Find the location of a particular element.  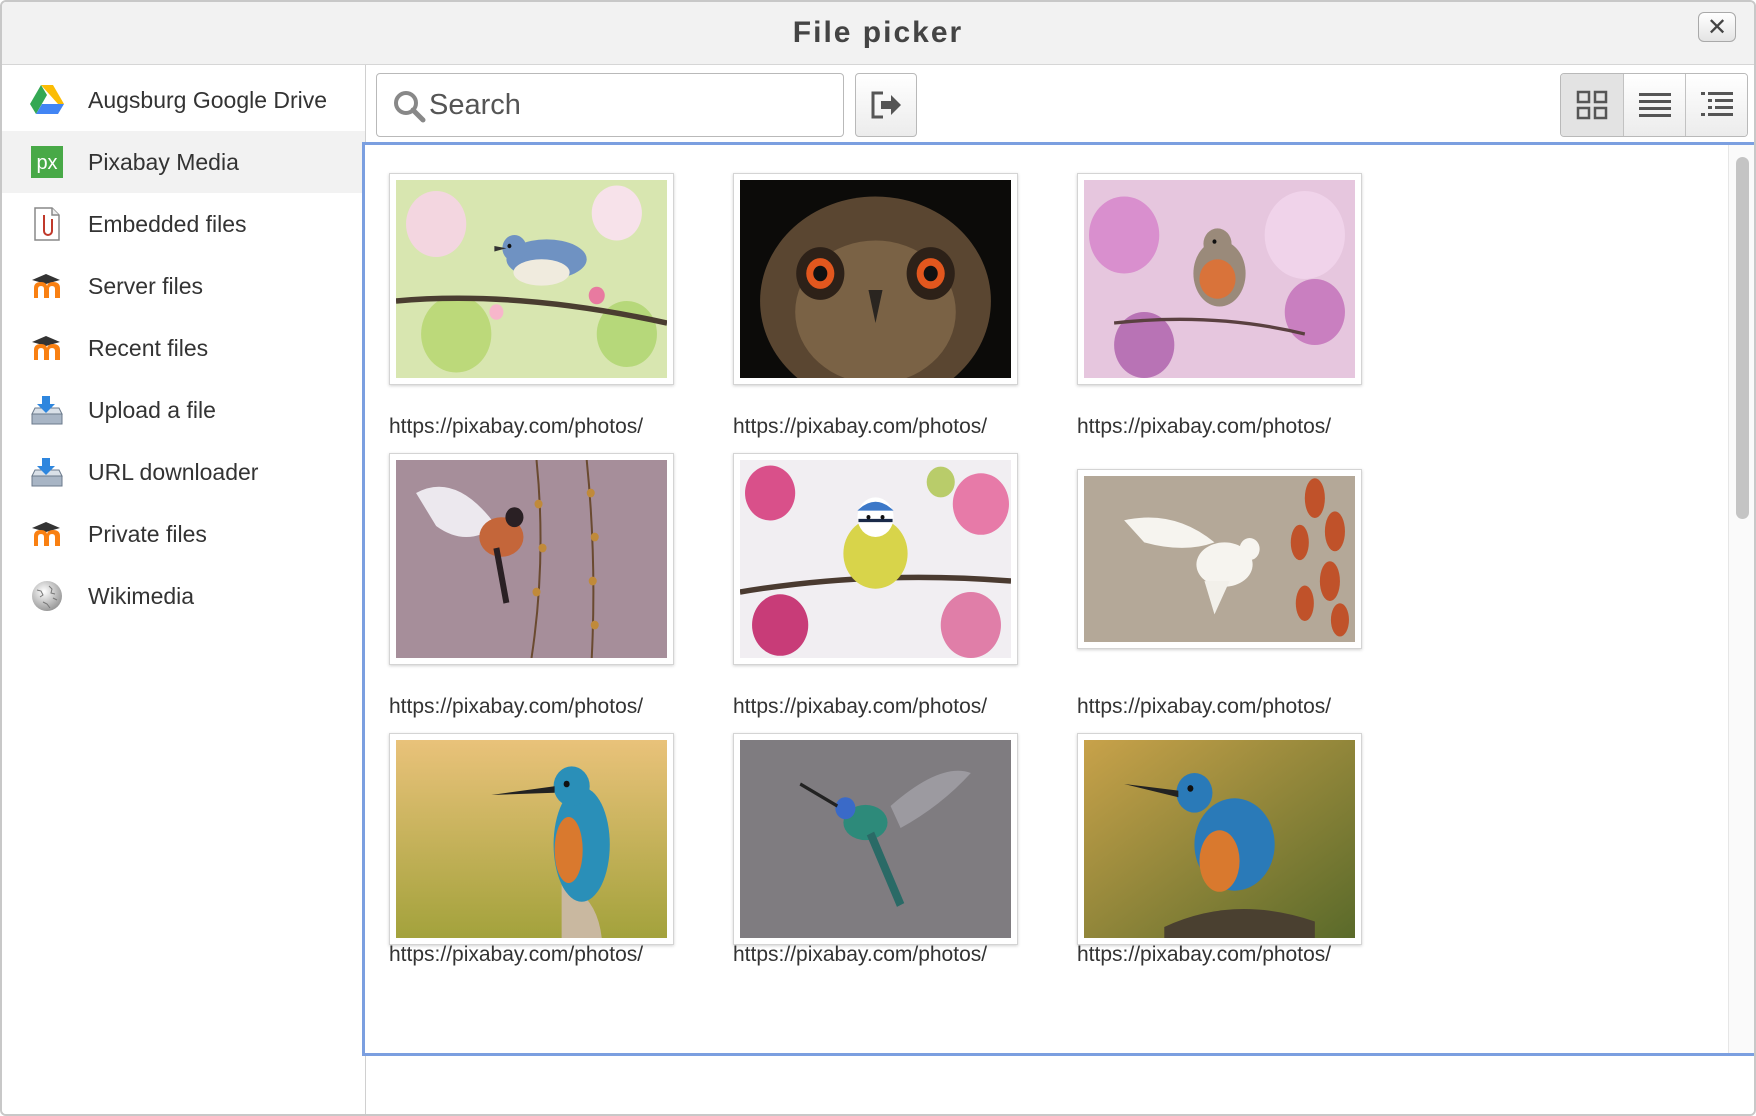

sidebar-item-label: Embedded files is located at coordinates (167, 223).